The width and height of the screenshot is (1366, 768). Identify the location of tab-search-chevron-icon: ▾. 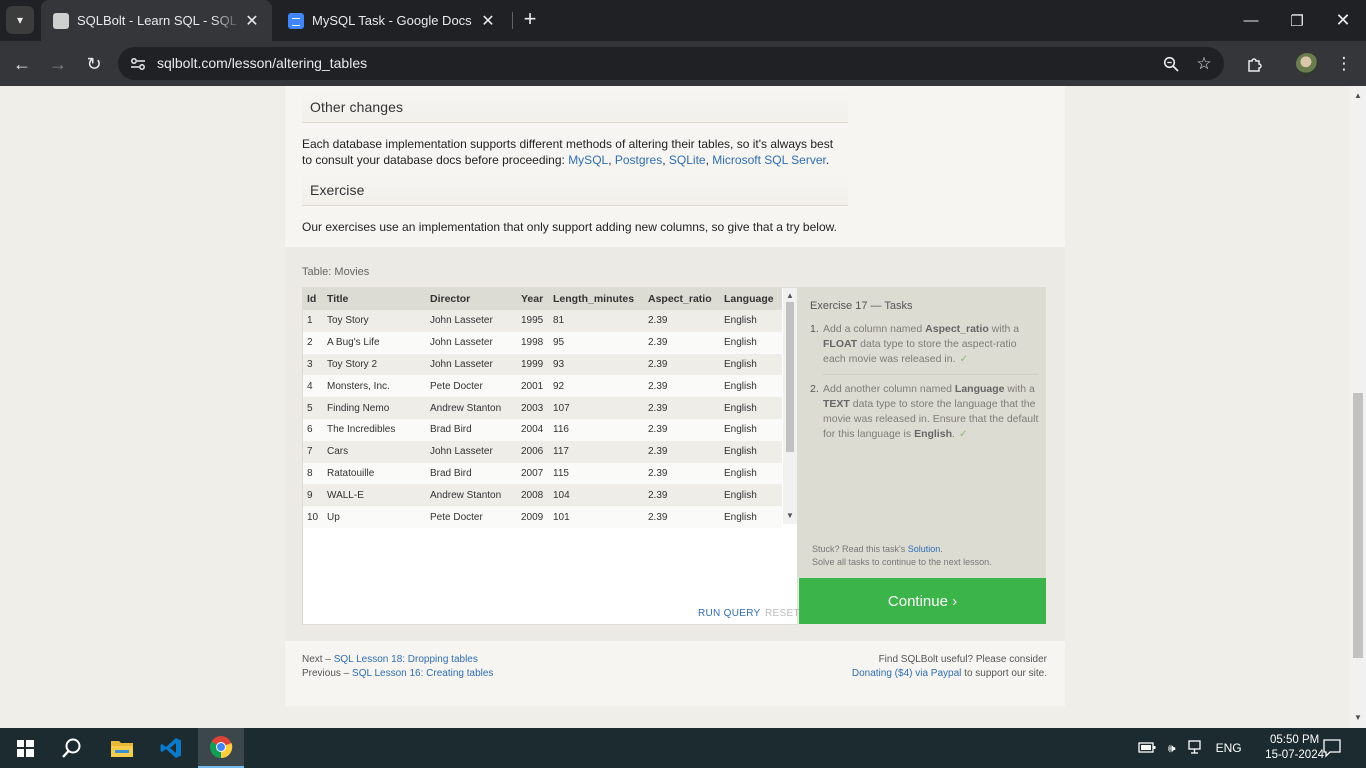
(20, 20).